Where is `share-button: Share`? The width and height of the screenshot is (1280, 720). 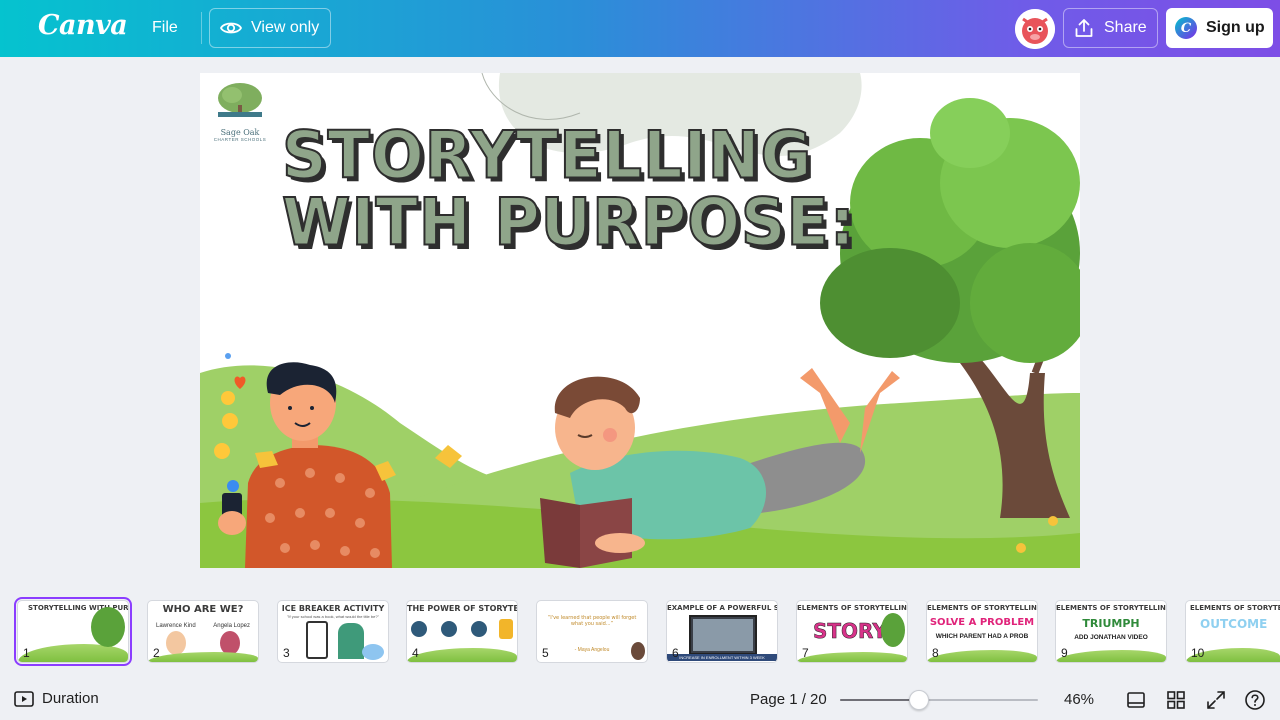
share-button: Share is located at coordinates (1110, 28).